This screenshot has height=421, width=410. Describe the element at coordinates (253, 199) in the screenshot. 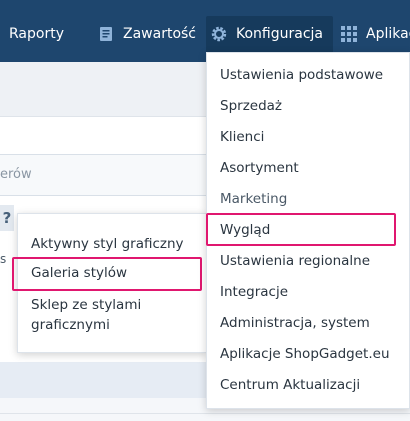

I see `menu-item-marketing: Marketing` at that location.